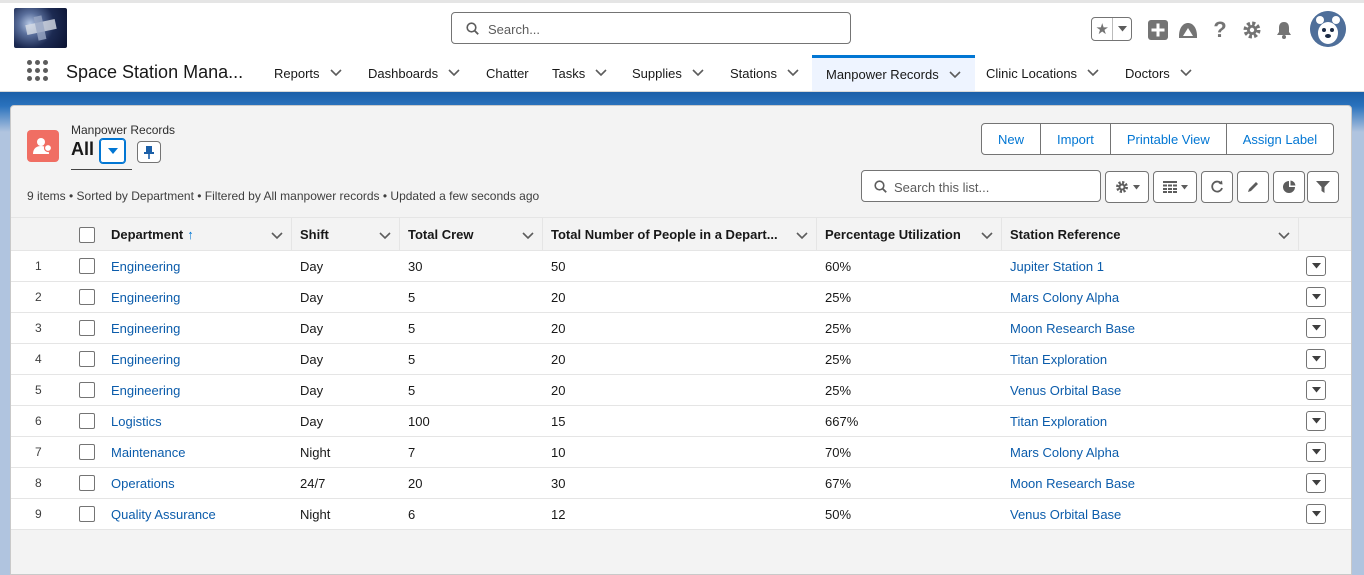 This screenshot has width=1364, height=575. What do you see at coordinates (1042, 73) in the screenshot?
I see `nav-item-clinic-locations: Clinic Locations` at bounding box center [1042, 73].